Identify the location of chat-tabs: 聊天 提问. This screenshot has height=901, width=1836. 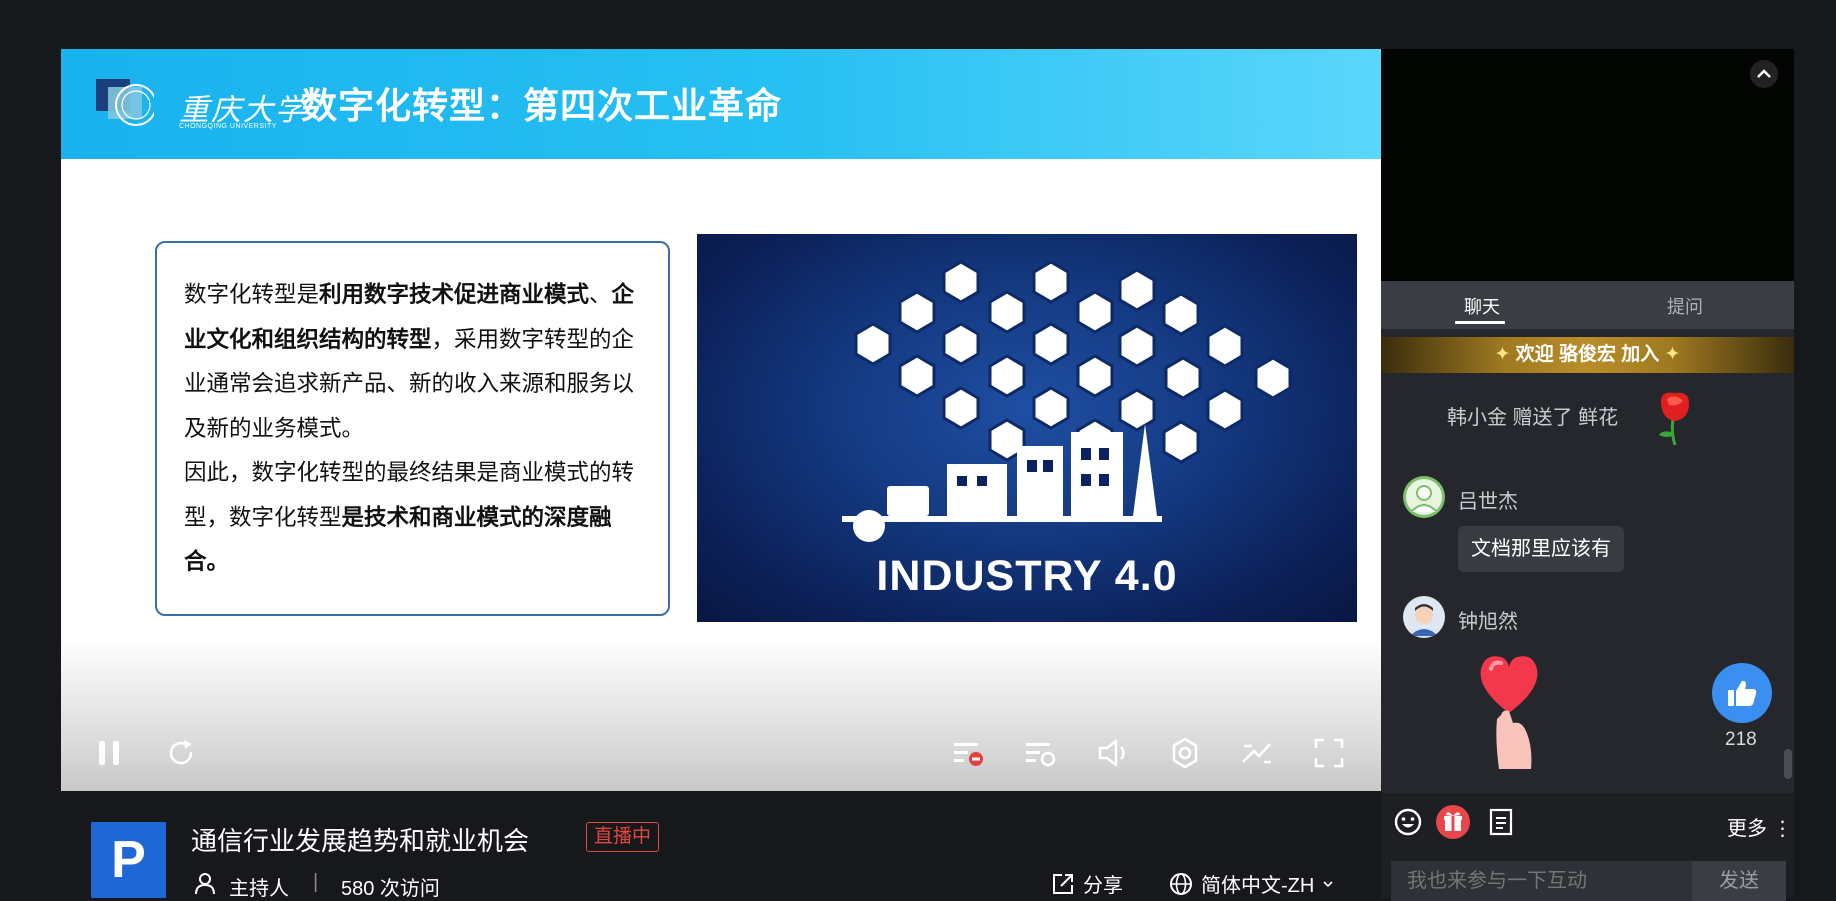
(1587, 305).